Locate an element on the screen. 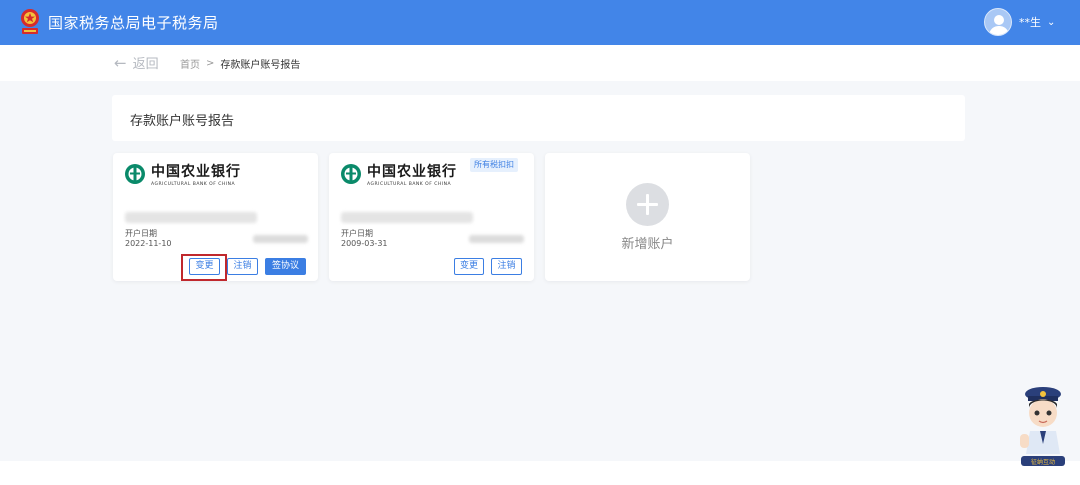 This screenshot has width=1080, height=485. user-avatar-icon is located at coordinates (998, 22).